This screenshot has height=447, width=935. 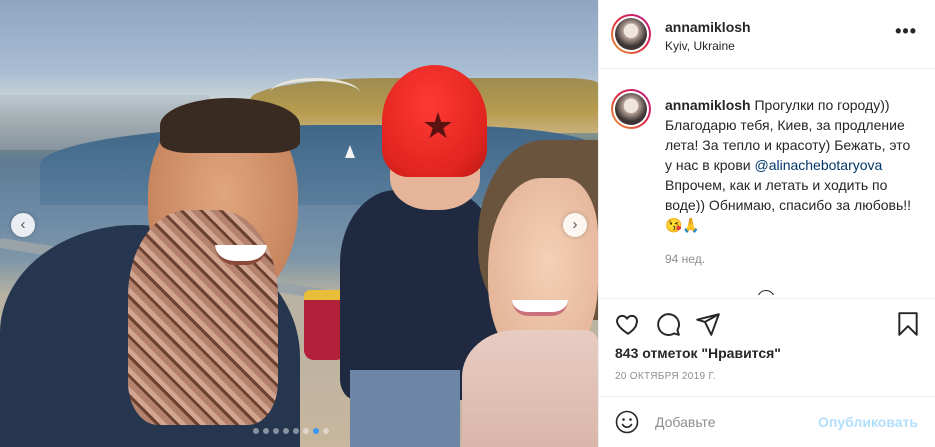 I want to click on more-options-icon: •••, so click(x=906, y=31).